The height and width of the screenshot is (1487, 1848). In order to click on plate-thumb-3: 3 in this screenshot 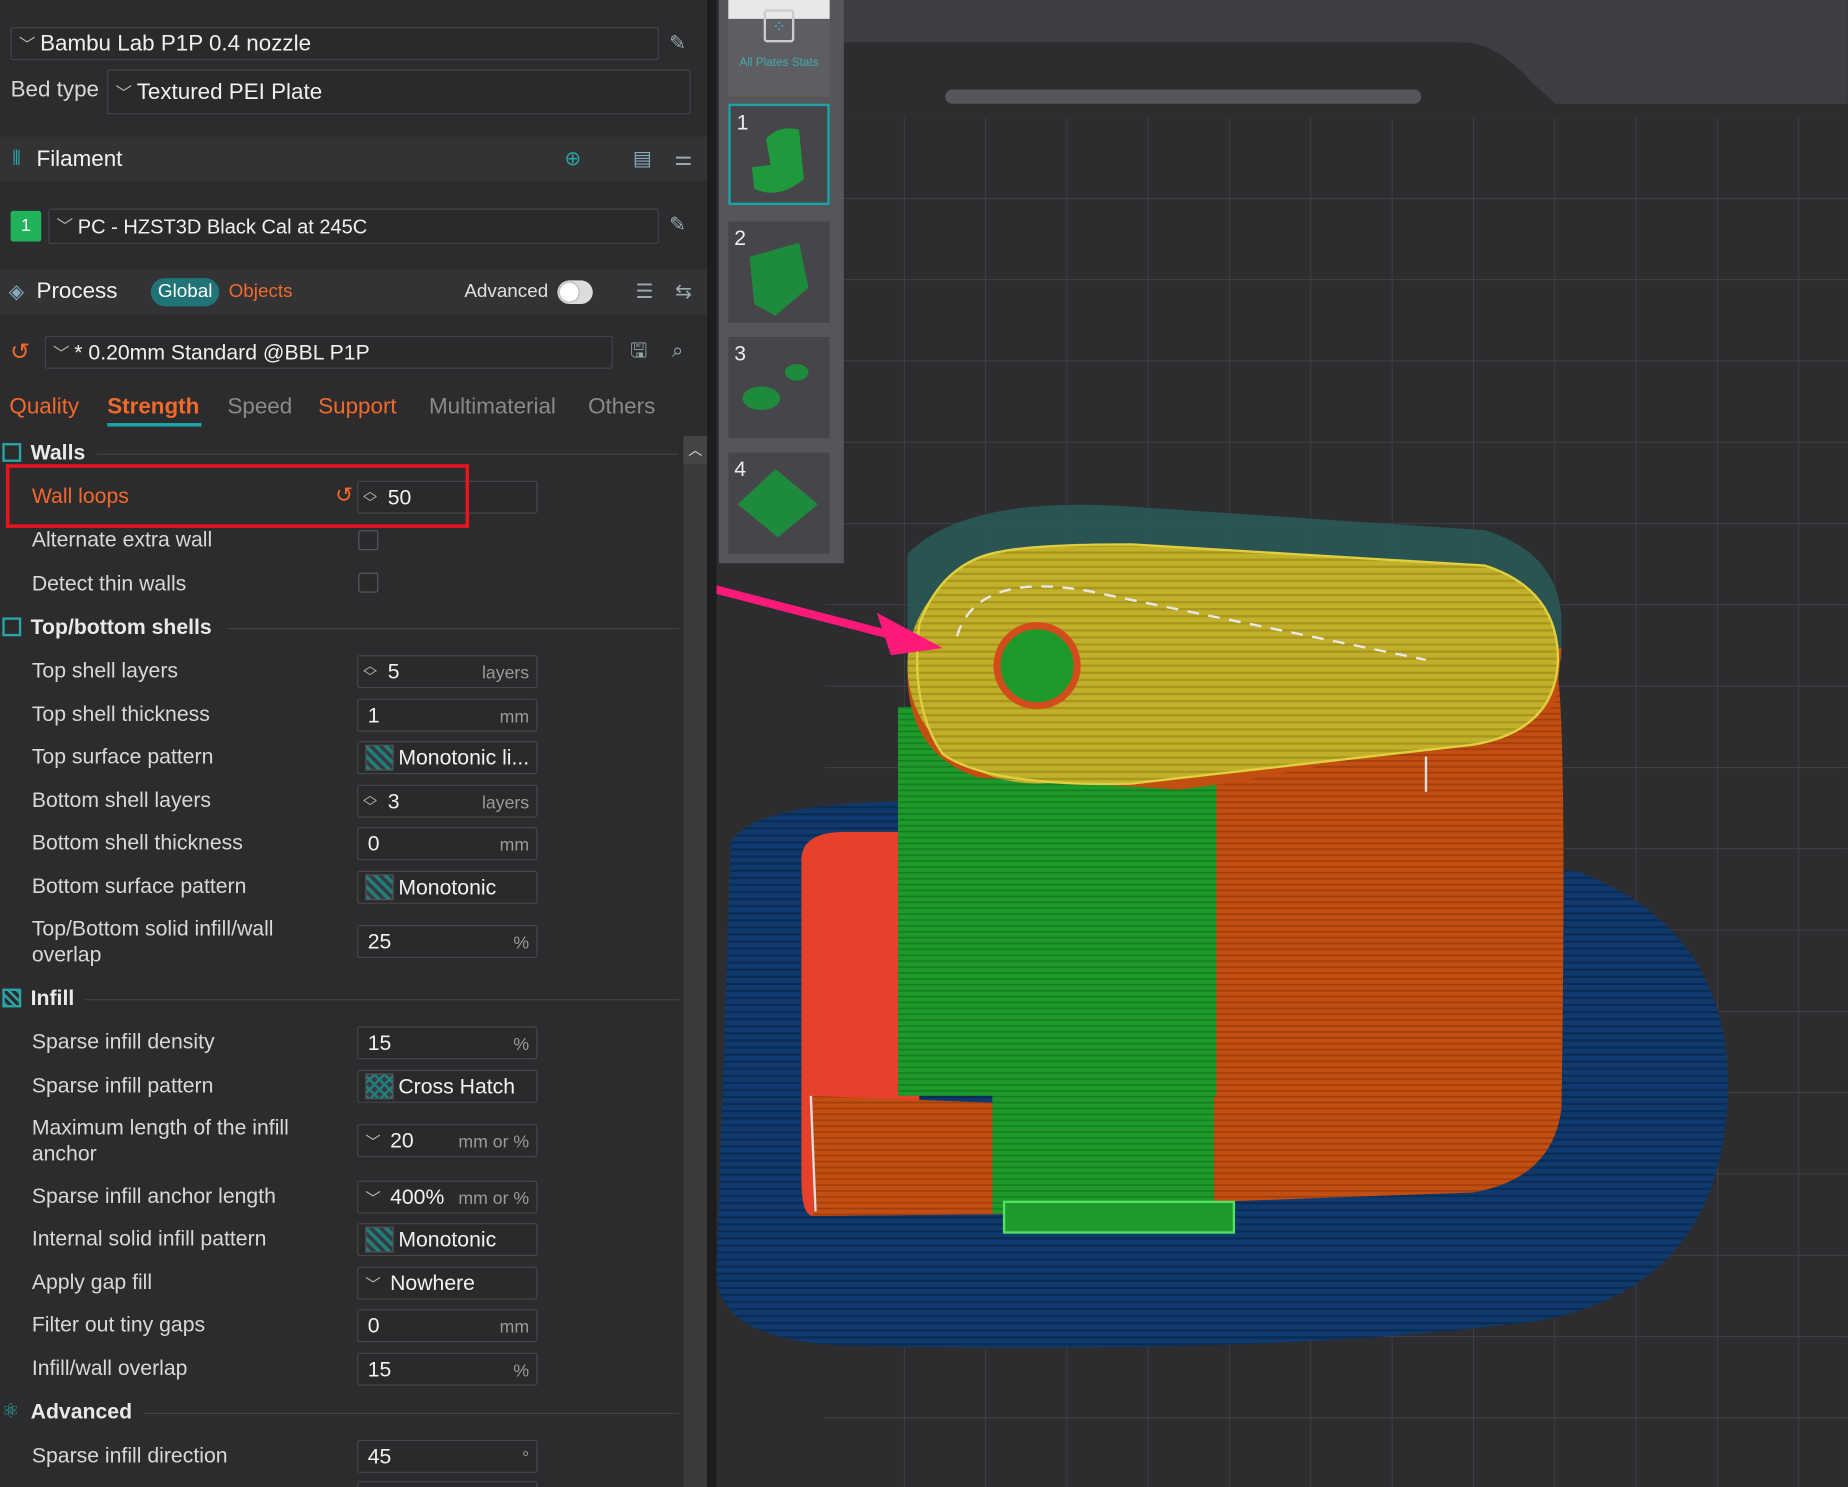, I will do `click(779, 387)`.